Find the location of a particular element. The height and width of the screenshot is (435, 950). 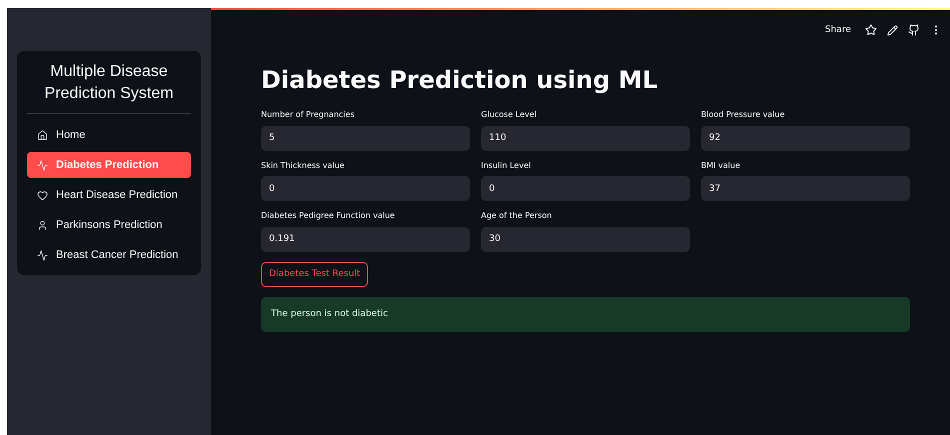

field-label: Skin Thickness value is located at coordinates (303, 165).